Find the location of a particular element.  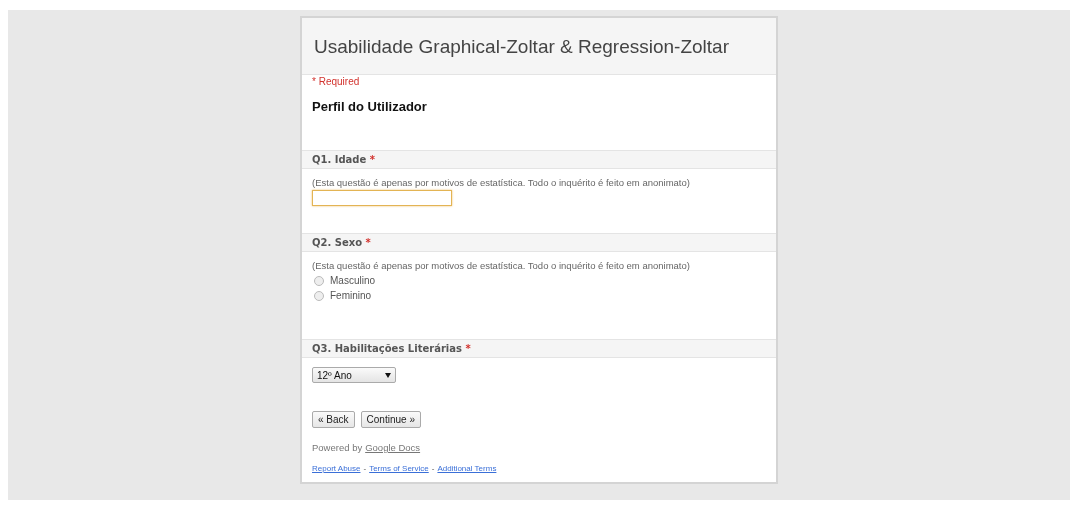

footer-link: Report Abuse is located at coordinates (336, 468).